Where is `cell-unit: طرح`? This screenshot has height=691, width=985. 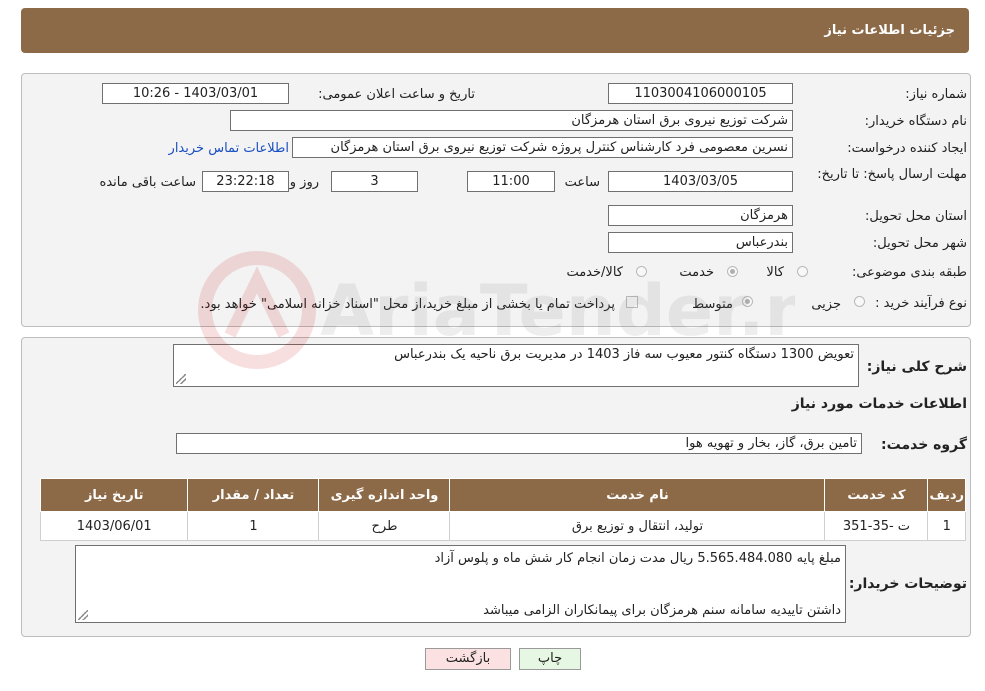 cell-unit: طرح is located at coordinates (384, 526).